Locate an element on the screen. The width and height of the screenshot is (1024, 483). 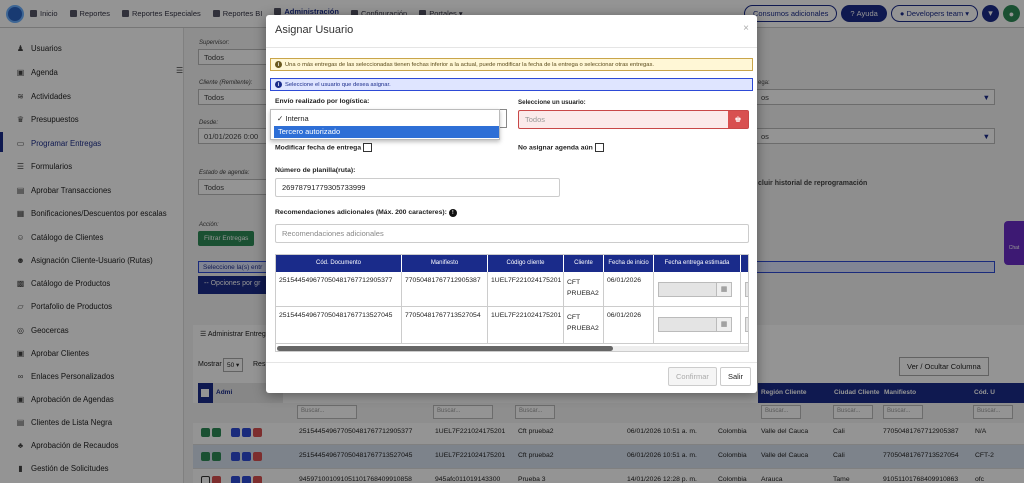
envio-label: Envío realizado por logística: is located at coordinates (322, 101).